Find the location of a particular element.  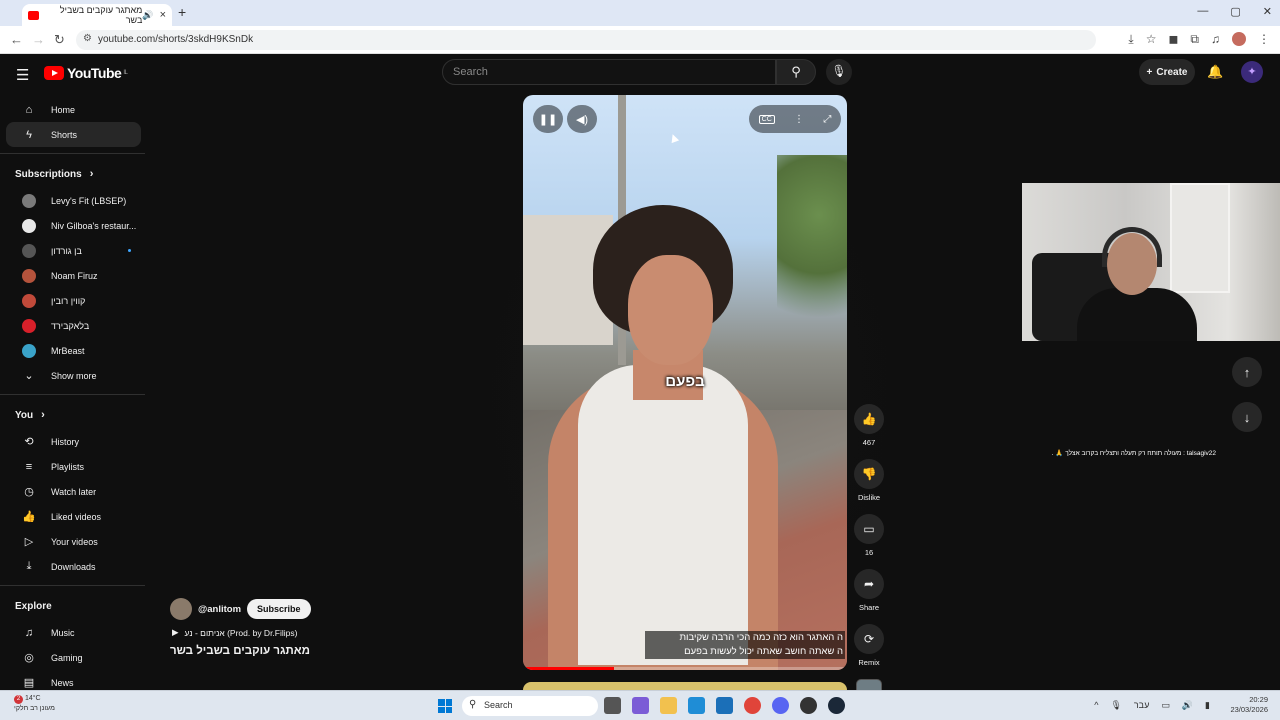

youtube-play-icon is located at coordinates (54, 73).